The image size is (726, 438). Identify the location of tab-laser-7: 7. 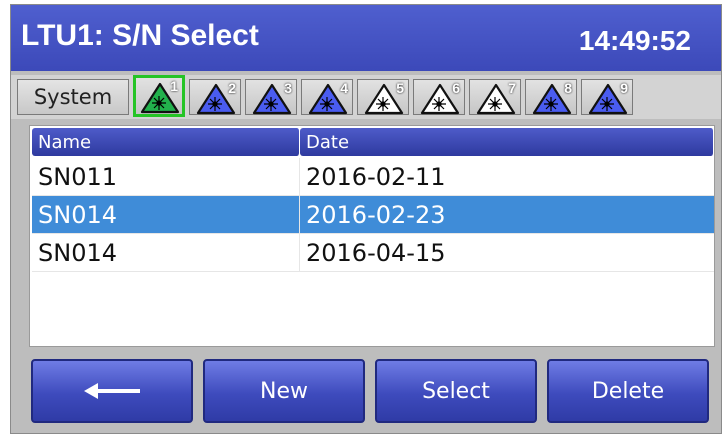
(495, 97).